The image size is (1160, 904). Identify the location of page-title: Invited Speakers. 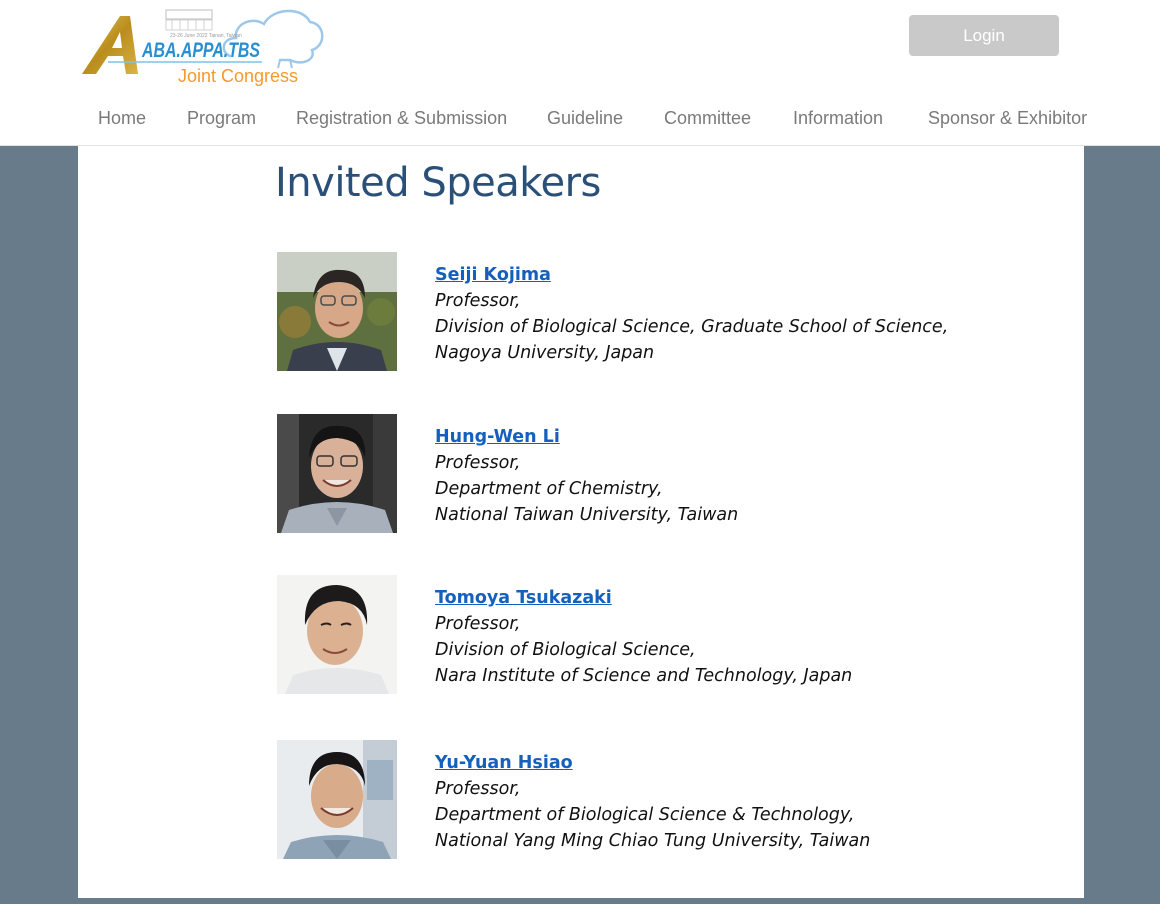
(438, 183).